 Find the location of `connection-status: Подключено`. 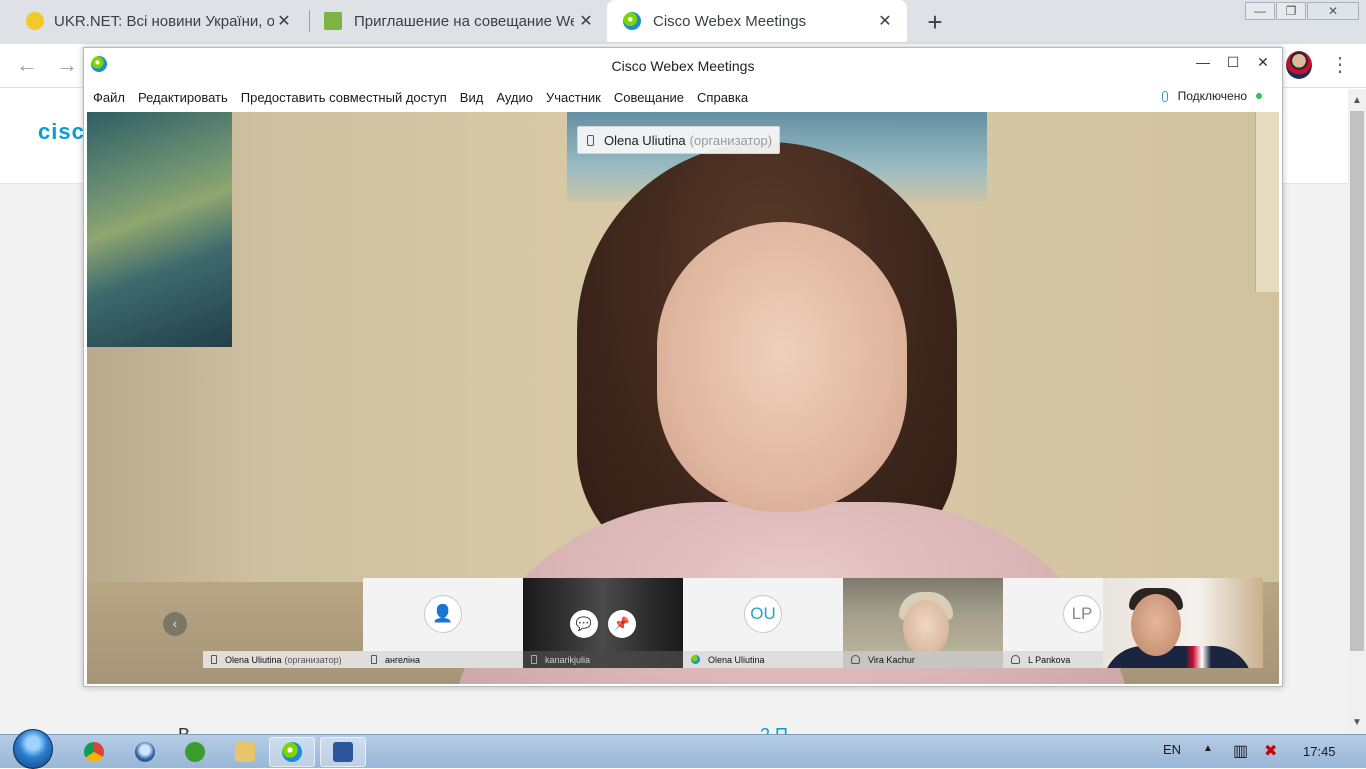

connection-status: Подключено is located at coordinates (1211, 96).